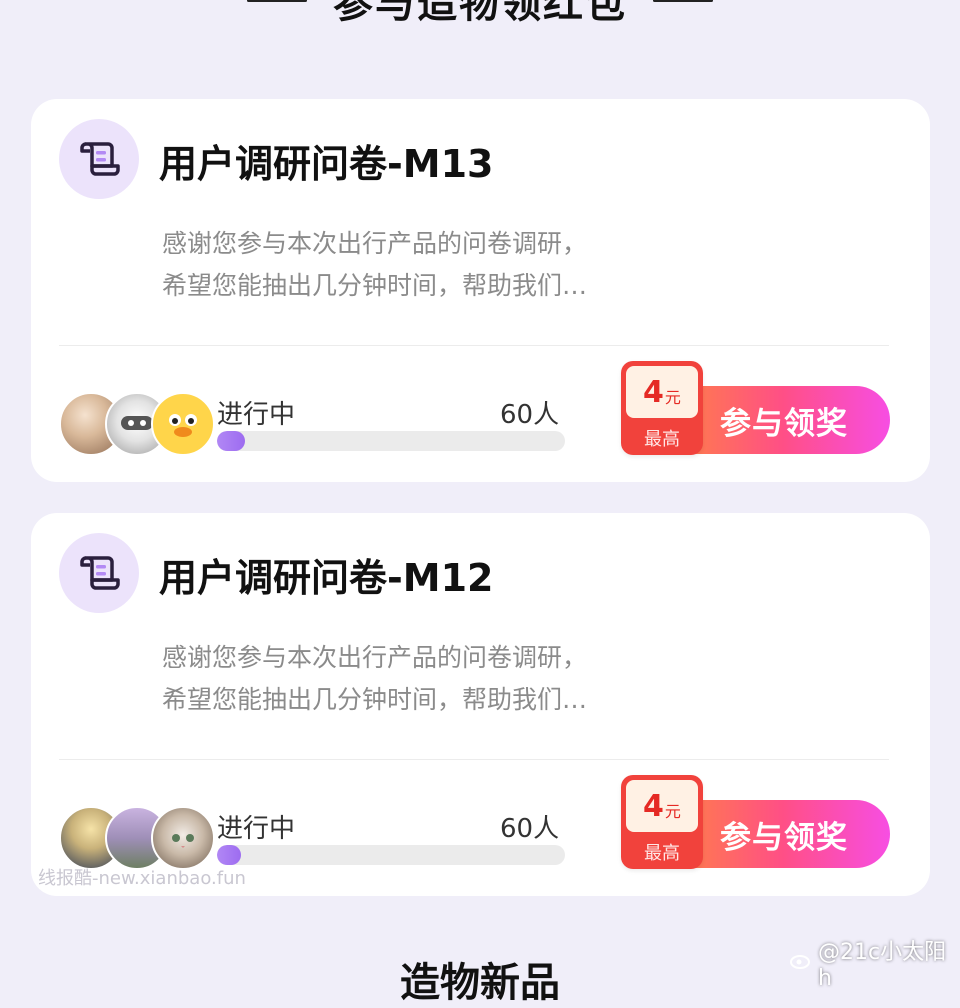 The width and height of the screenshot is (960, 1008). I want to click on credit-text: @21c小太阳h, so click(882, 965).